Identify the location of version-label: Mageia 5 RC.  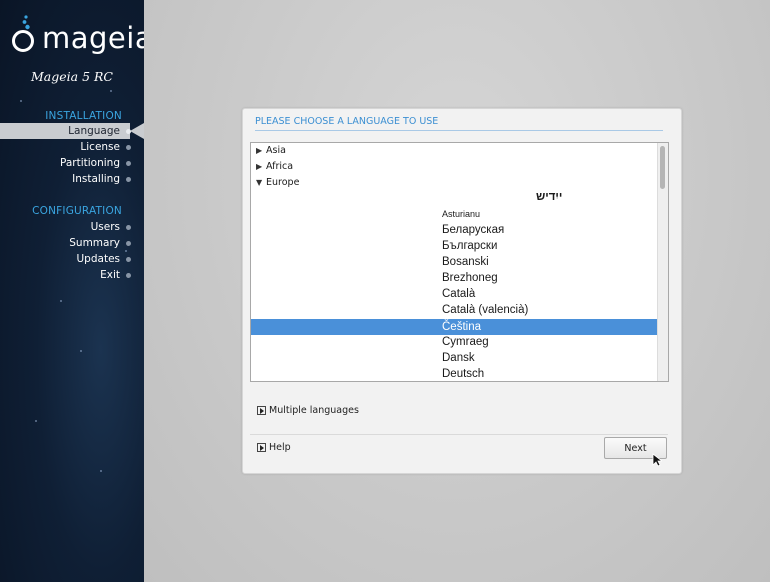
(72, 76).